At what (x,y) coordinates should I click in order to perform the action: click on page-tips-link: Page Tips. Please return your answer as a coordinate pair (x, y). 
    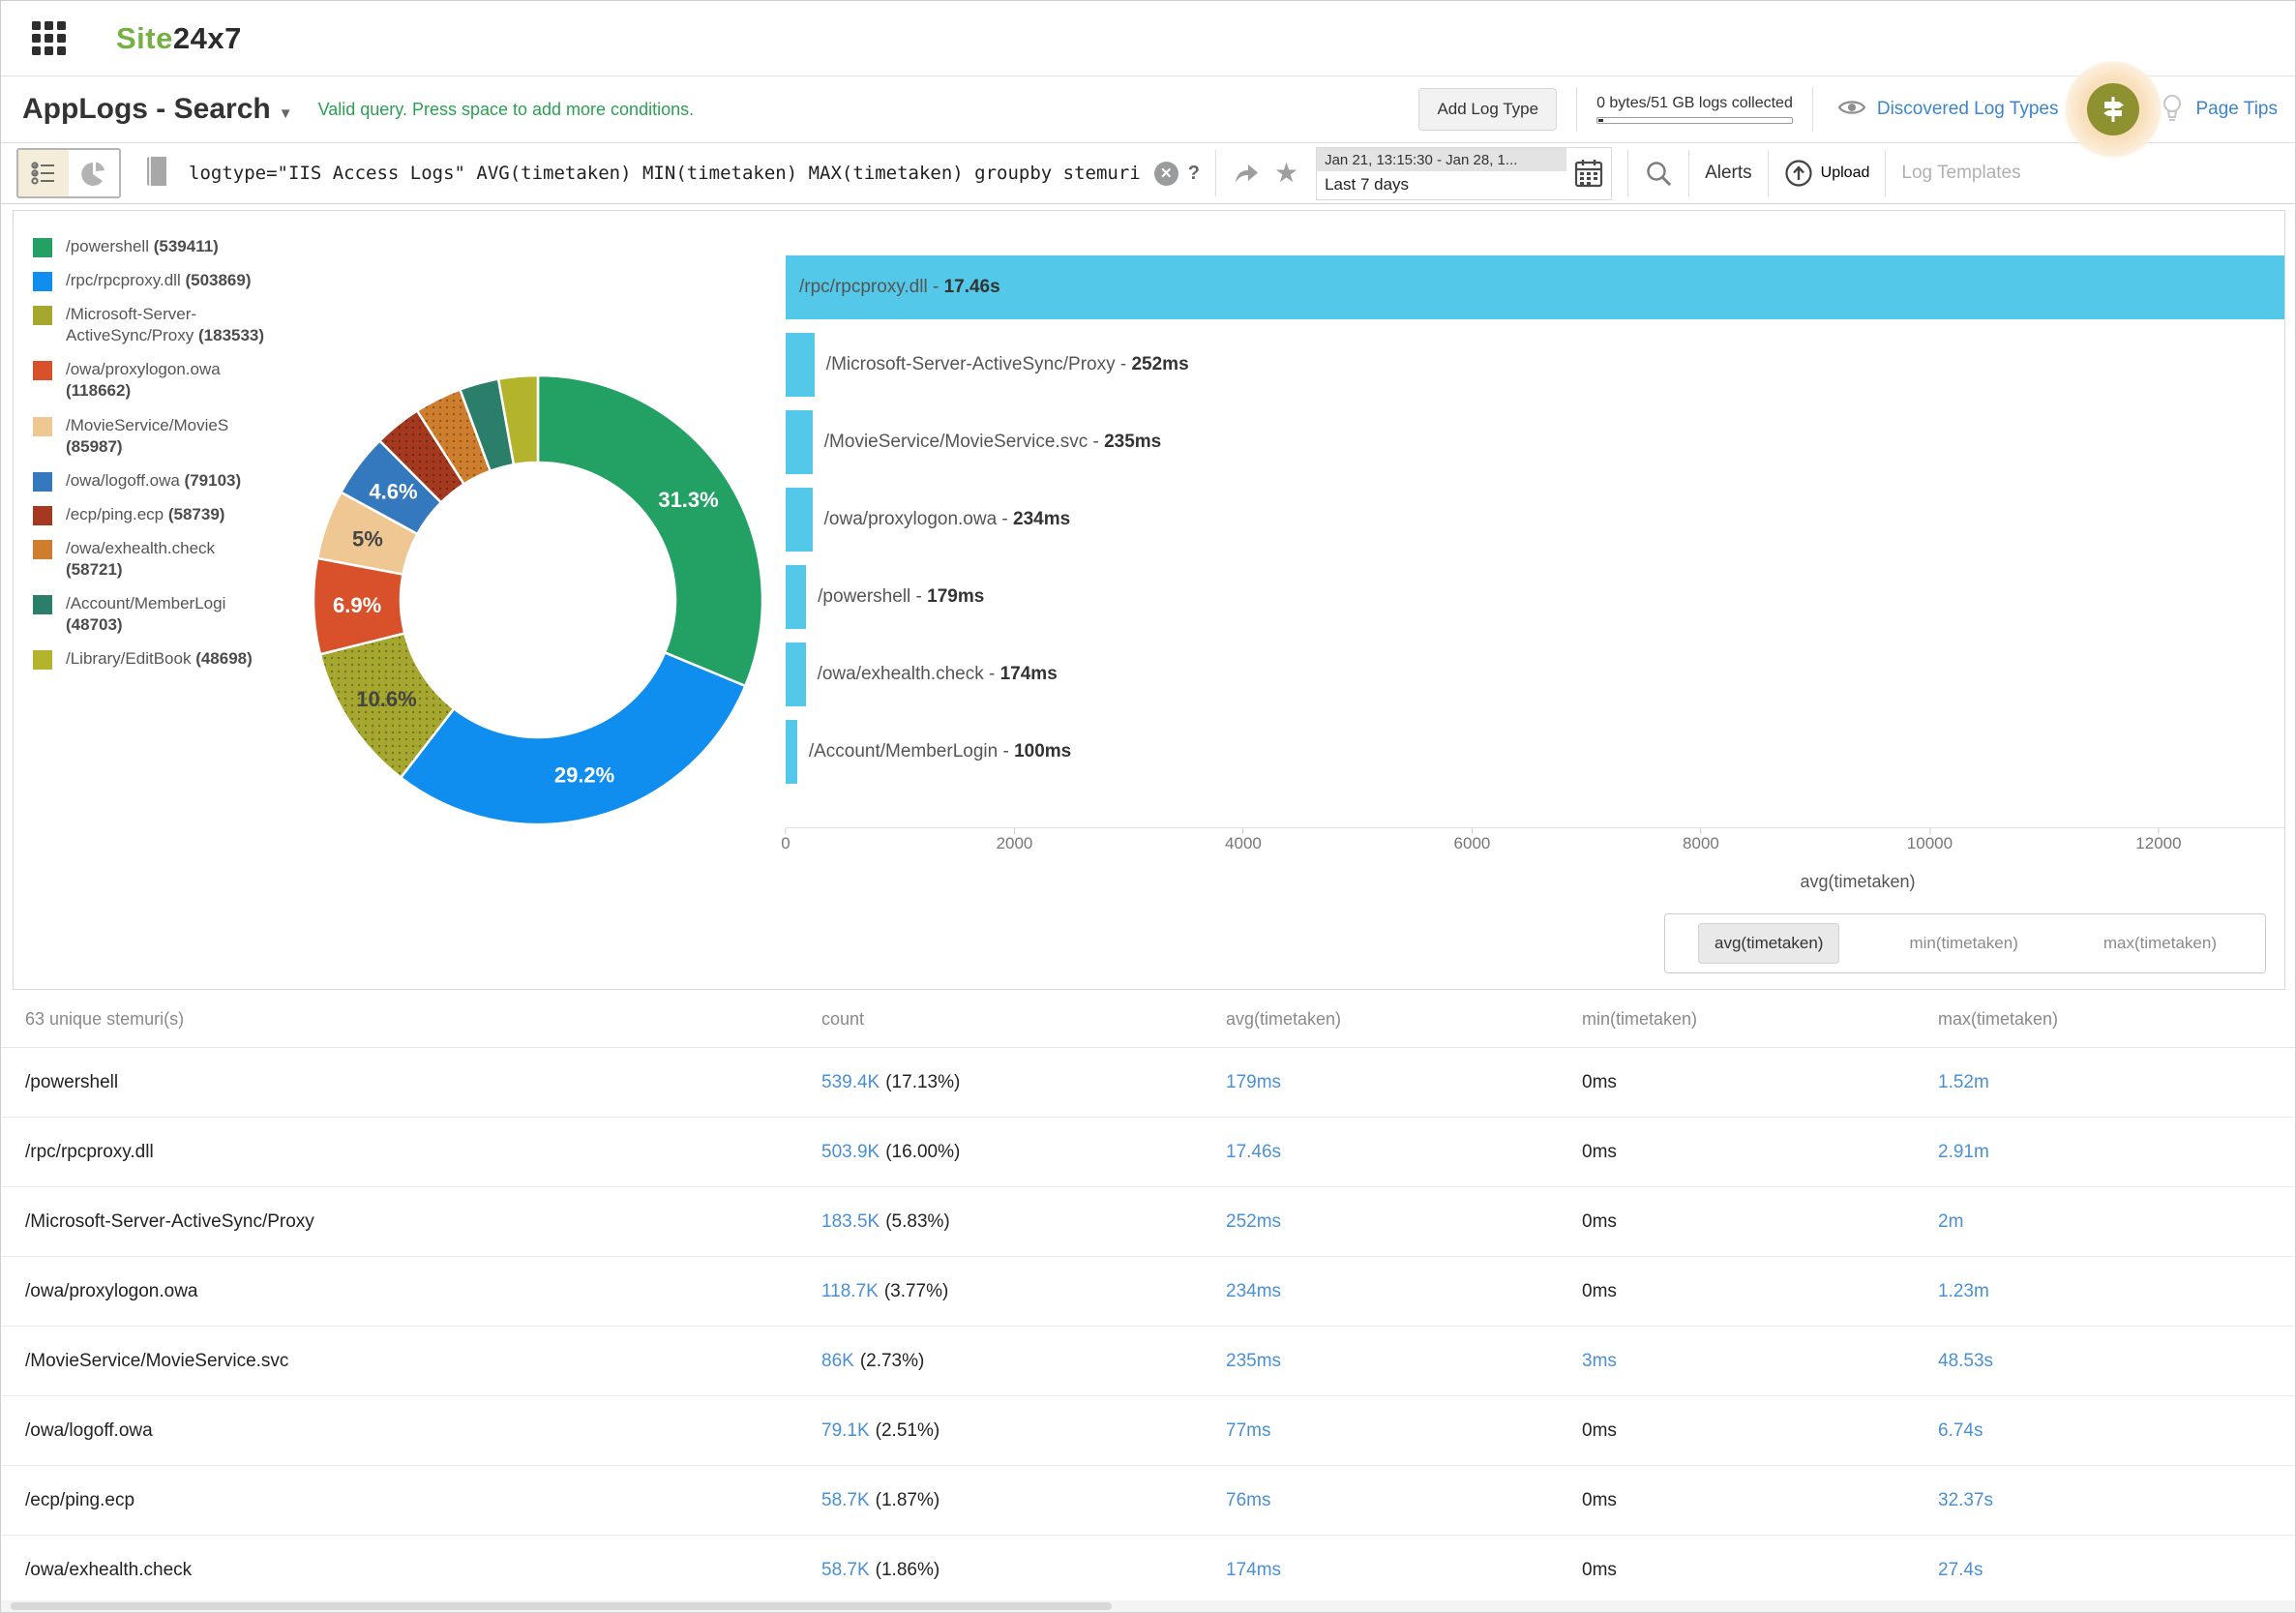
    Looking at the image, I should click on (2237, 109).